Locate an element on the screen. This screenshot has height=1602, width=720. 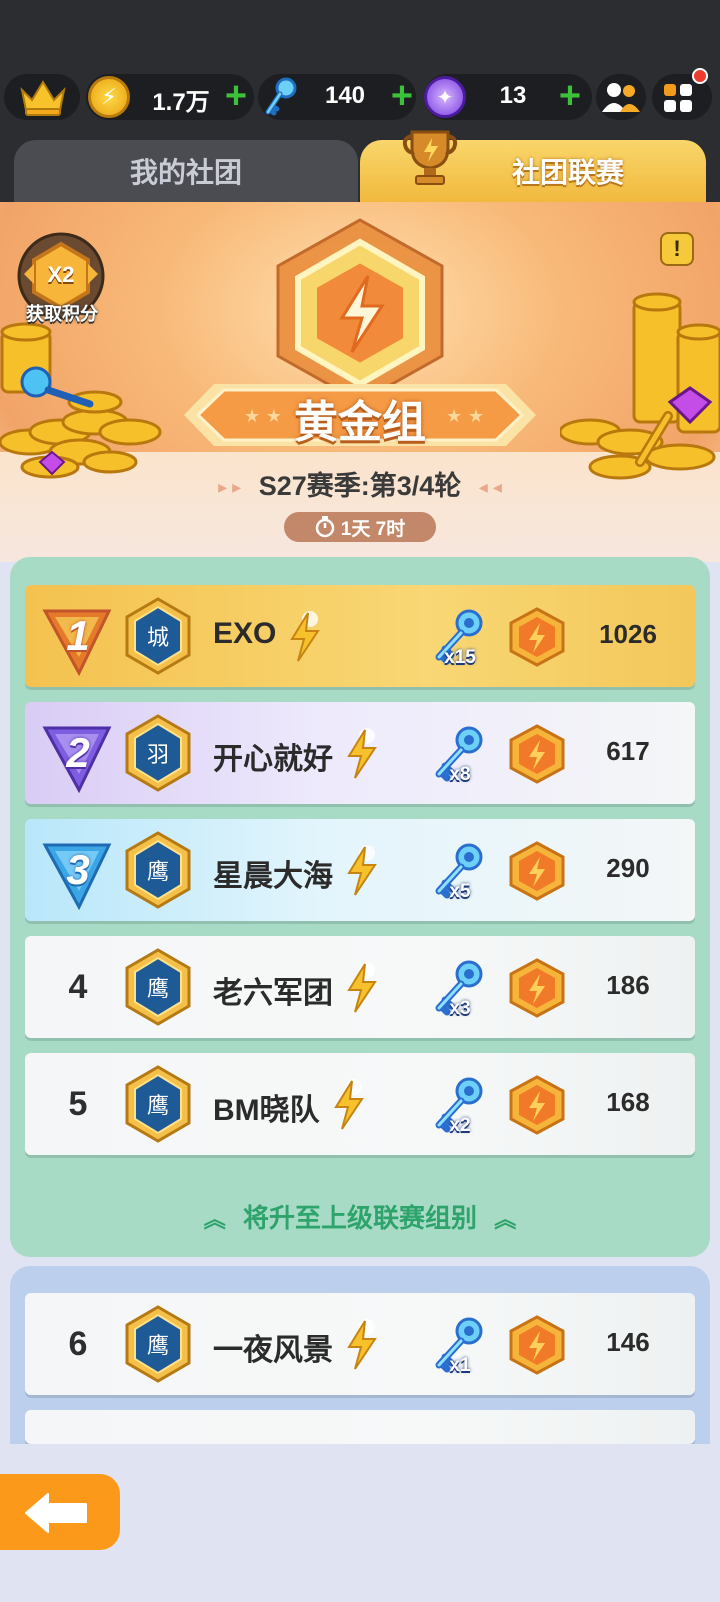
club-score: 1026 is located at coordinates (628, 634).